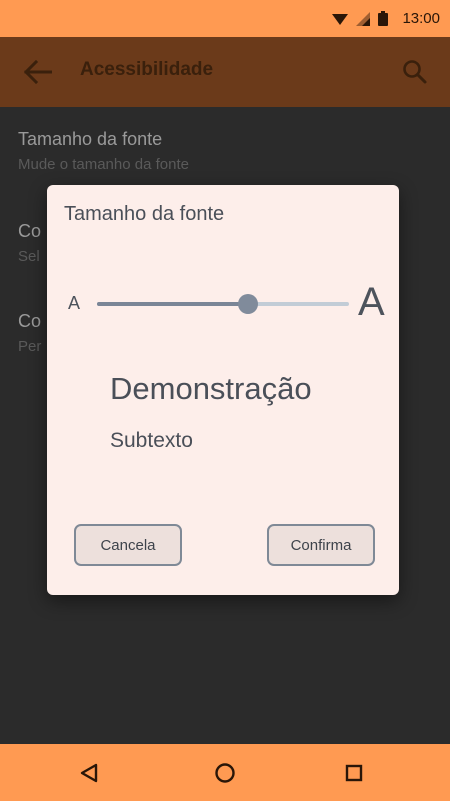 This screenshot has width=450, height=801. Describe the element at coordinates (144, 214) in the screenshot. I see `dialog-title: Tamanho da fonte` at that location.